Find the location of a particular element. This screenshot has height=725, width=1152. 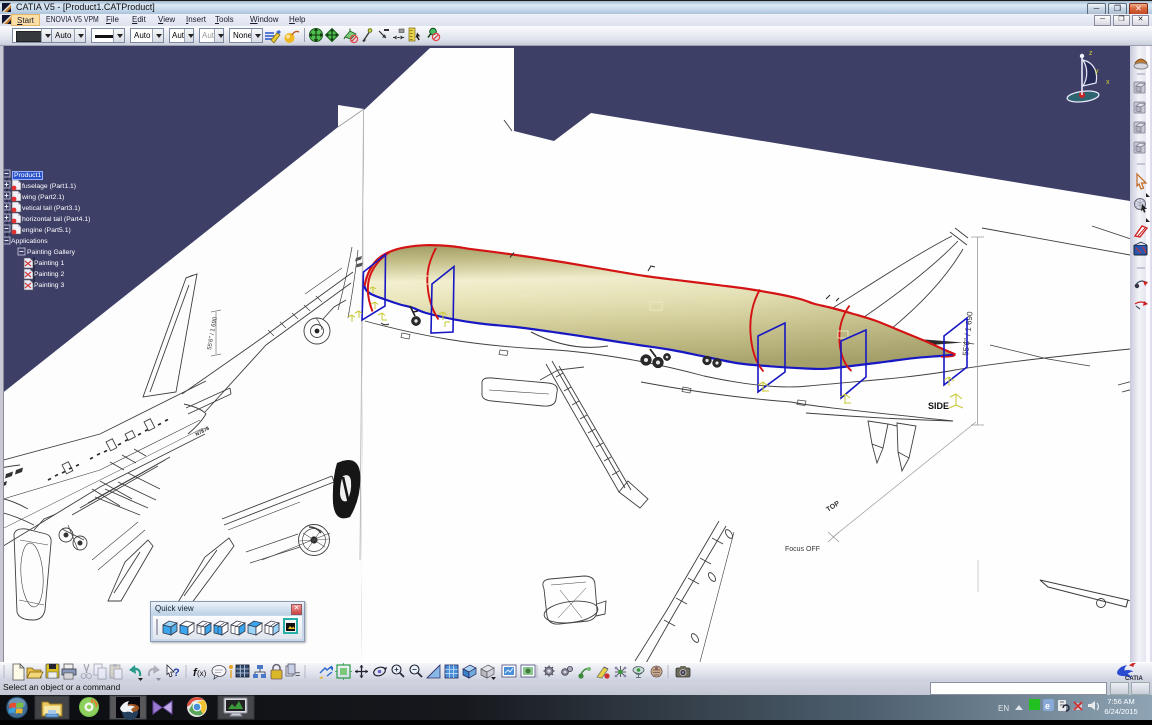

svg-text: z is located at coordinates (1091, 53).